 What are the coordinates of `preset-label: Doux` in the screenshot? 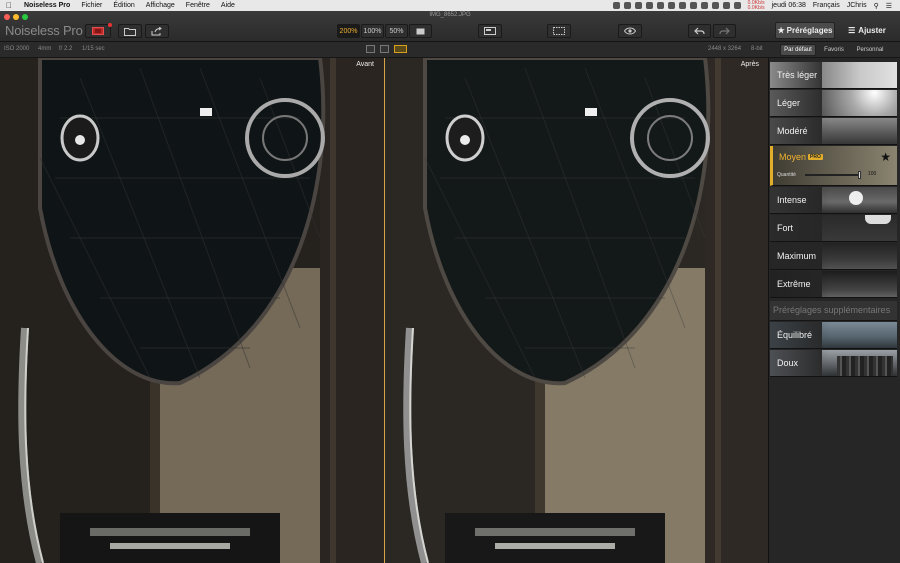 It's located at (788, 363).